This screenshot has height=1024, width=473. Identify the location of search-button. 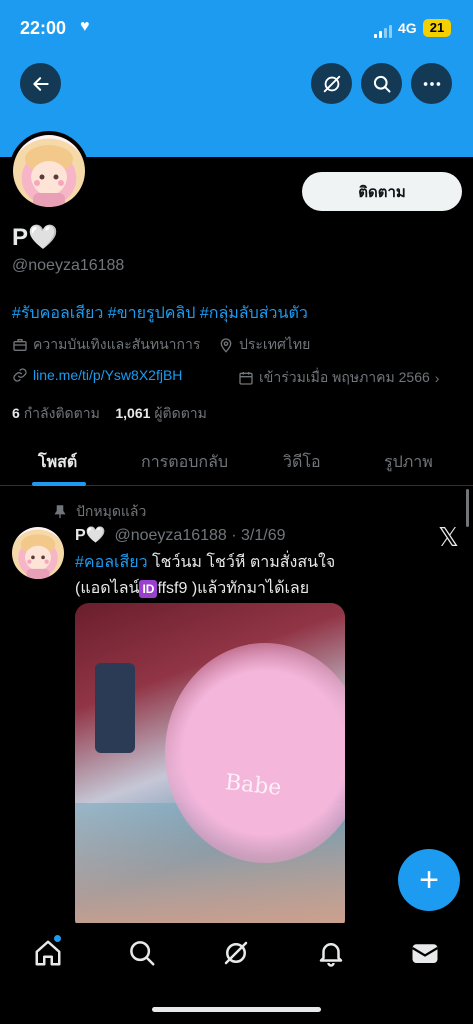
(381, 83).